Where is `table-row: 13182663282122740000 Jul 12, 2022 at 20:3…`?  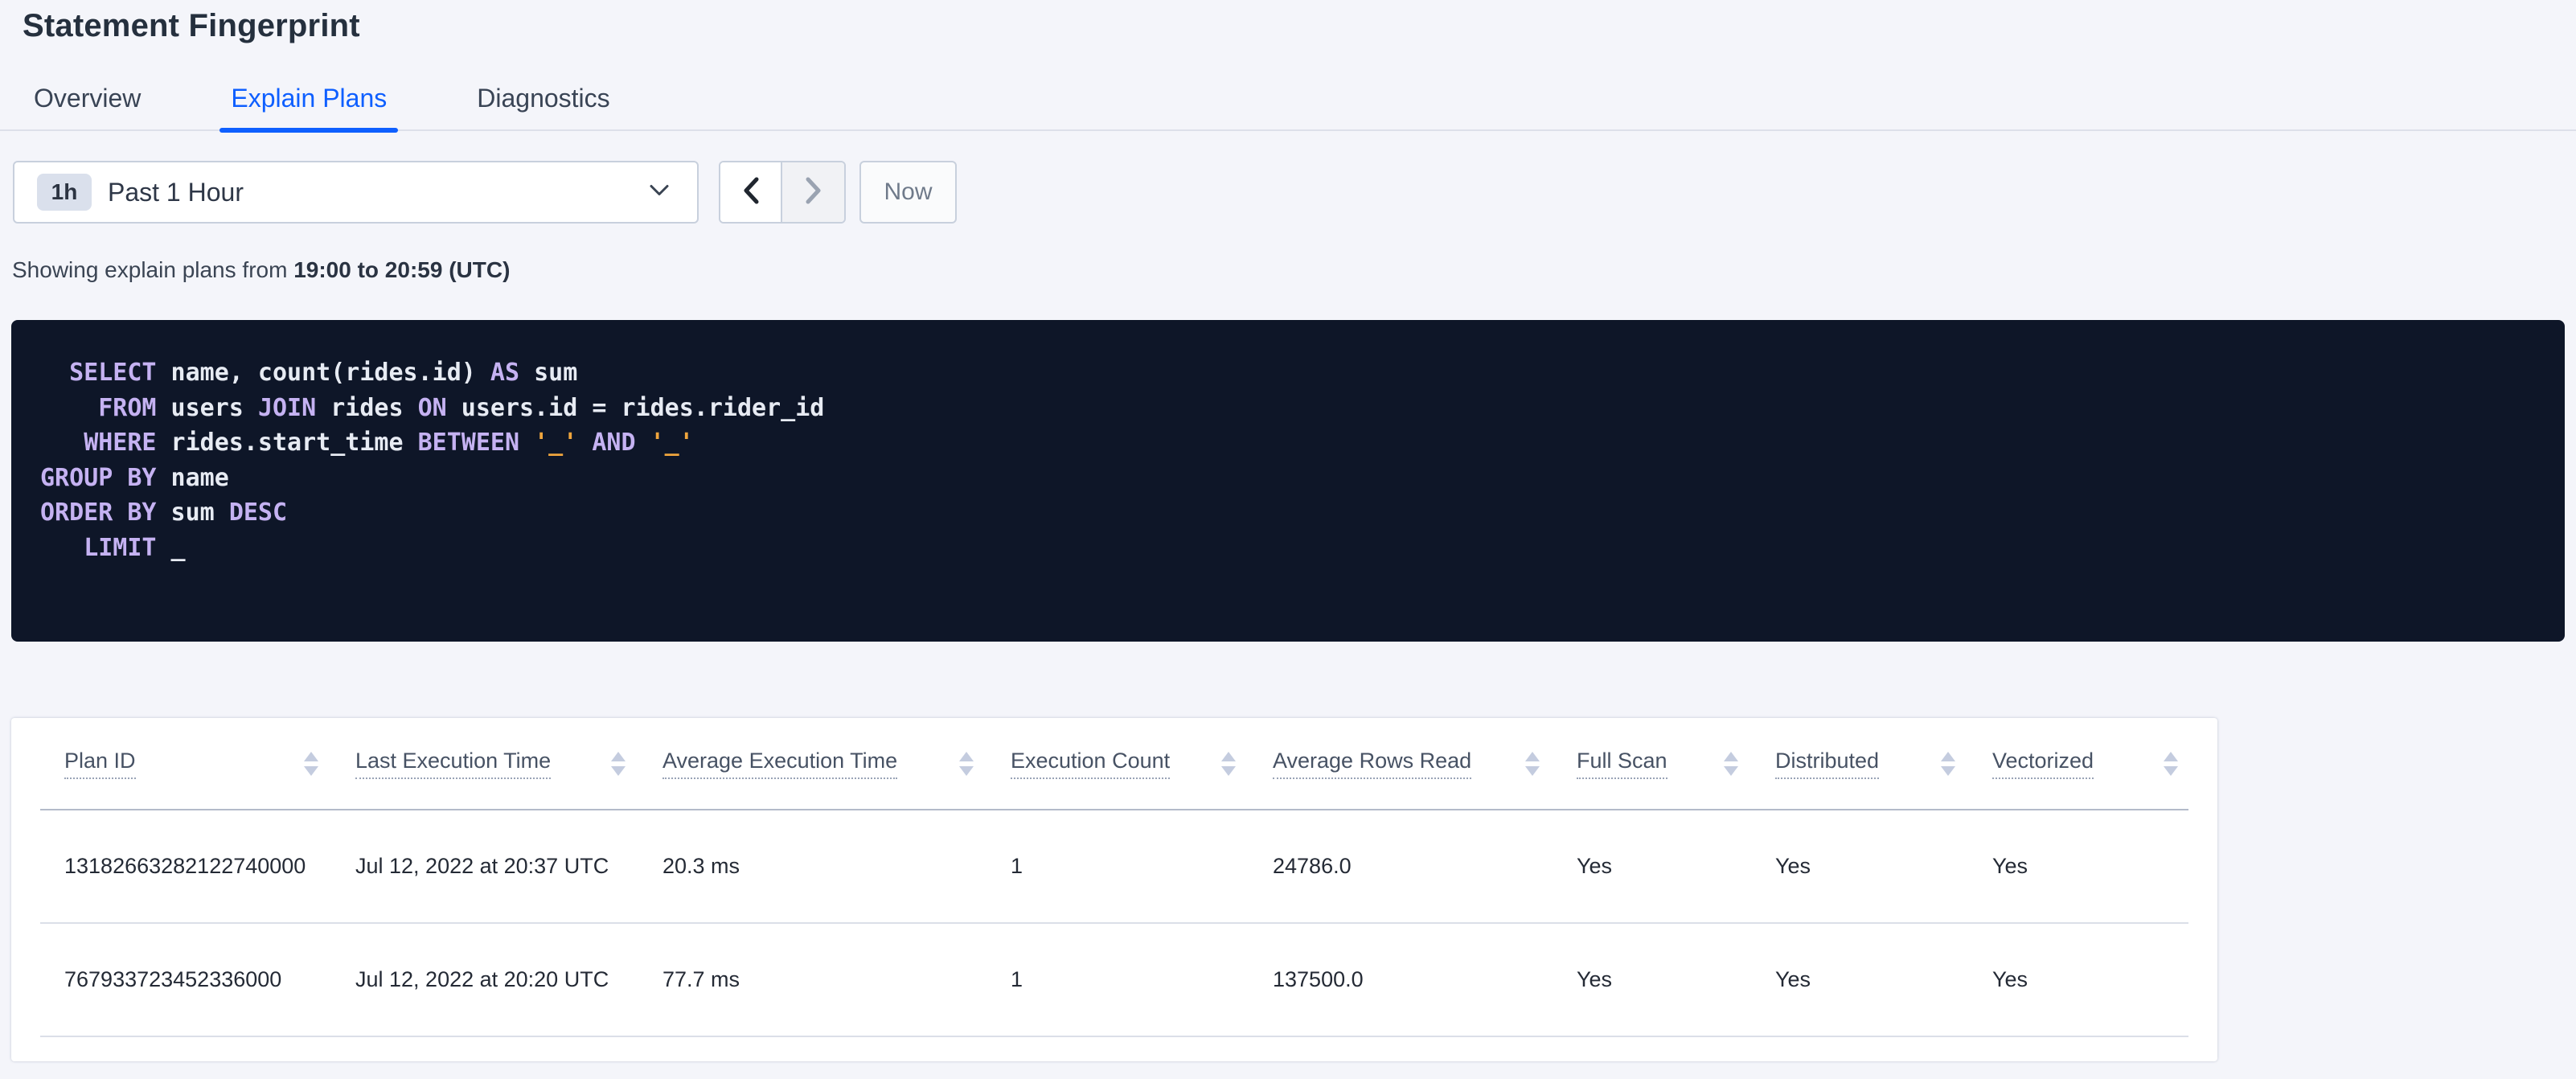 table-row: 13182663282122740000 Jul 12, 2022 at 20:3… is located at coordinates (1114, 866).